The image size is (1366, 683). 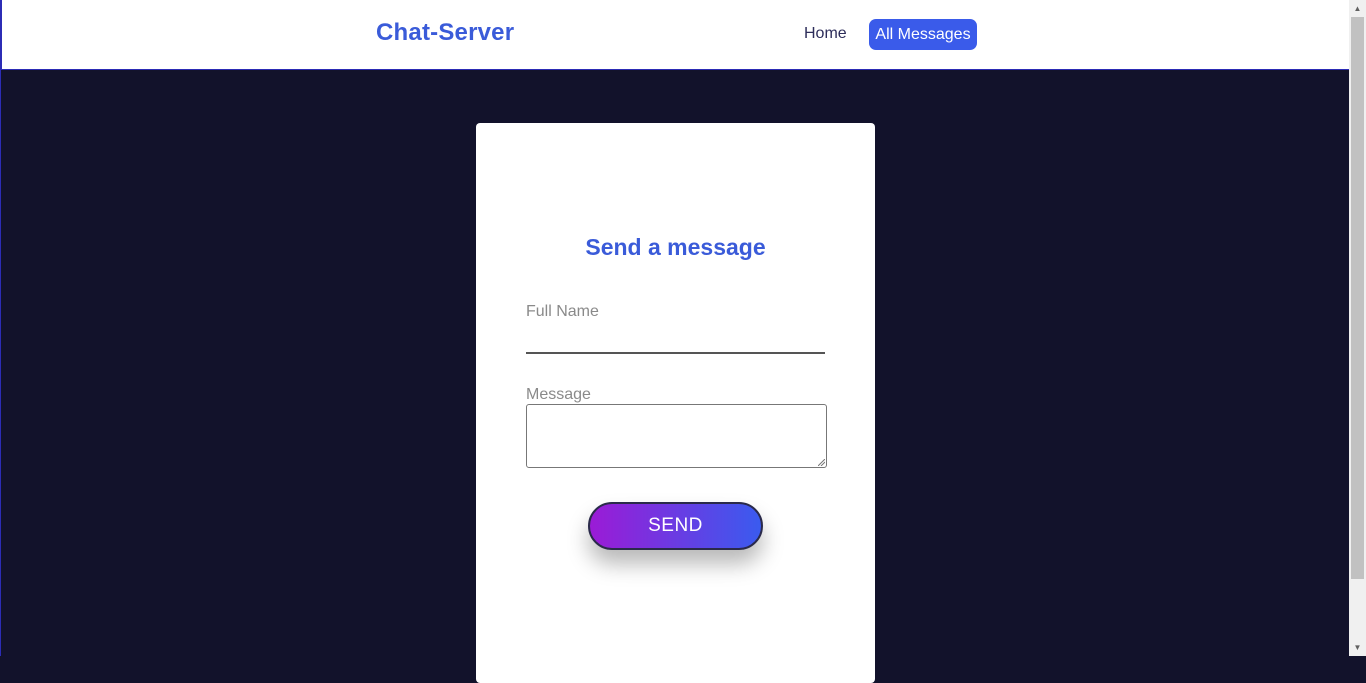 I want to click on navbar: Chat-Server Home All Messages, so click(x=675, y=35).